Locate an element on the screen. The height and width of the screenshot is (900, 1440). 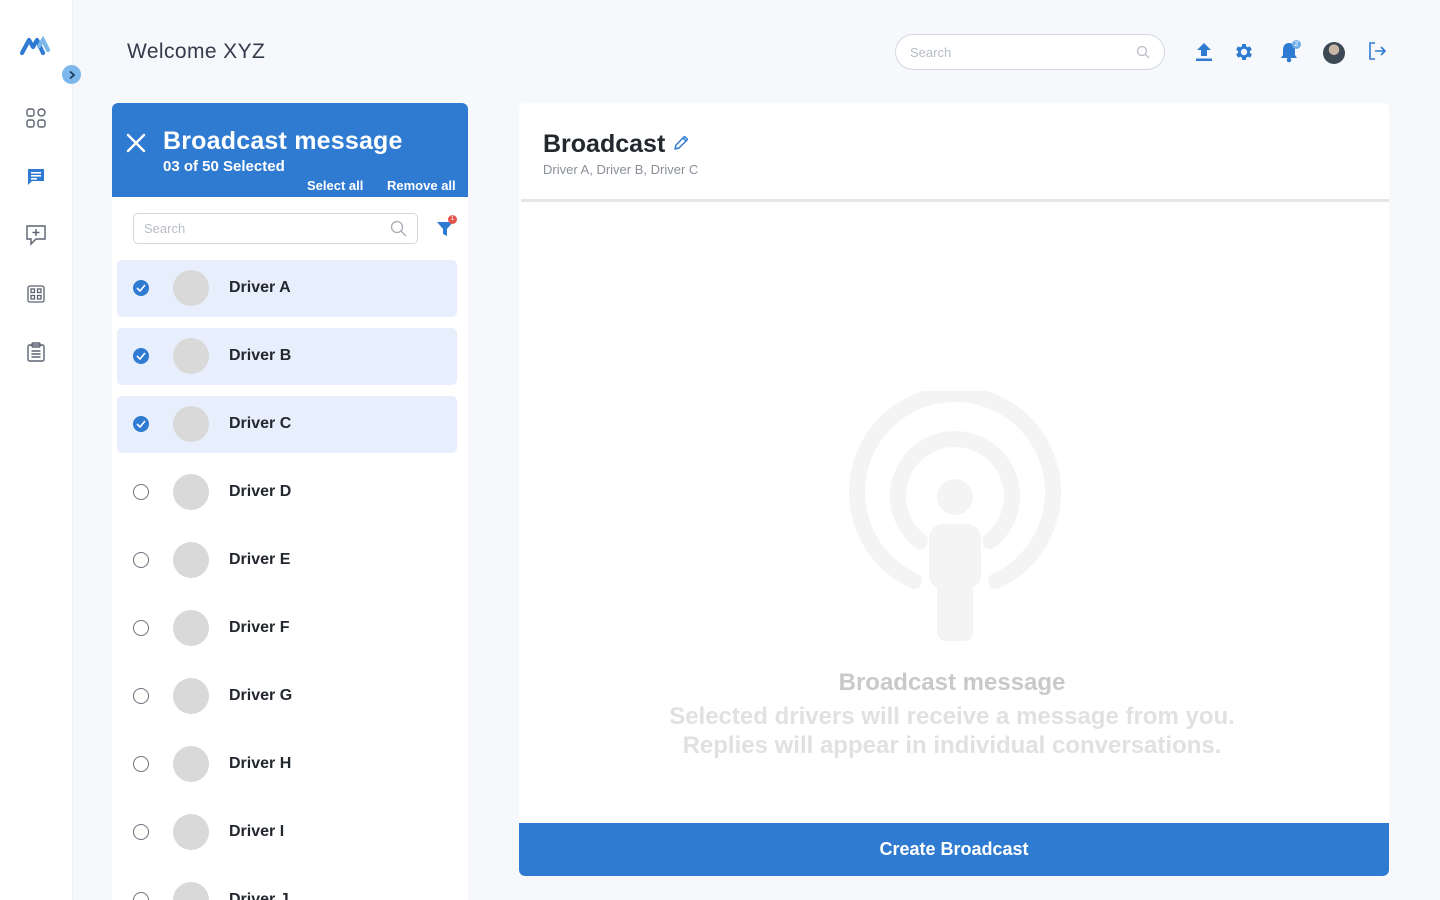
selected-count: 03 of 50 Selected is located at coordinates (224, 166).